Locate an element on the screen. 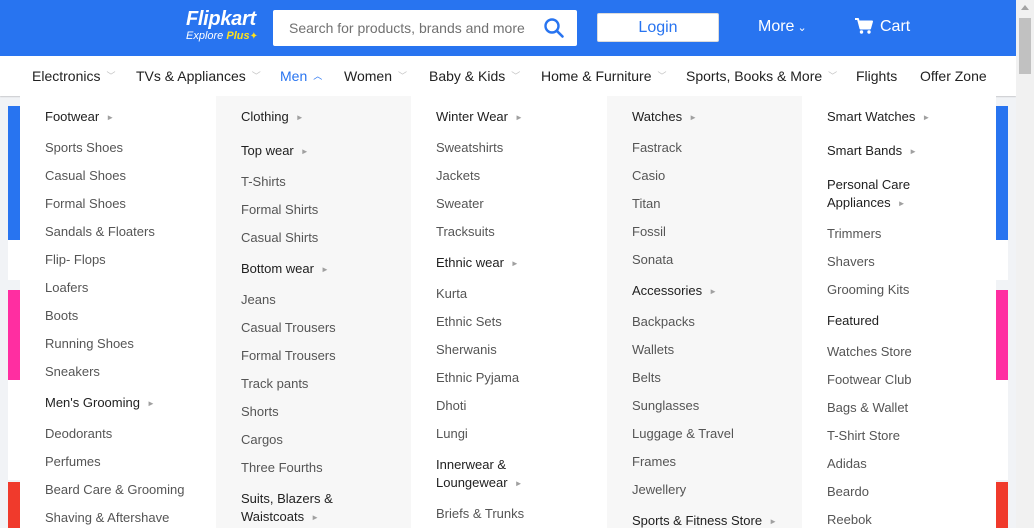 Image resolution: width=1034 pixels, height=528 pixels. menu-item-text: Jackets is located at coordinates (458, 175).